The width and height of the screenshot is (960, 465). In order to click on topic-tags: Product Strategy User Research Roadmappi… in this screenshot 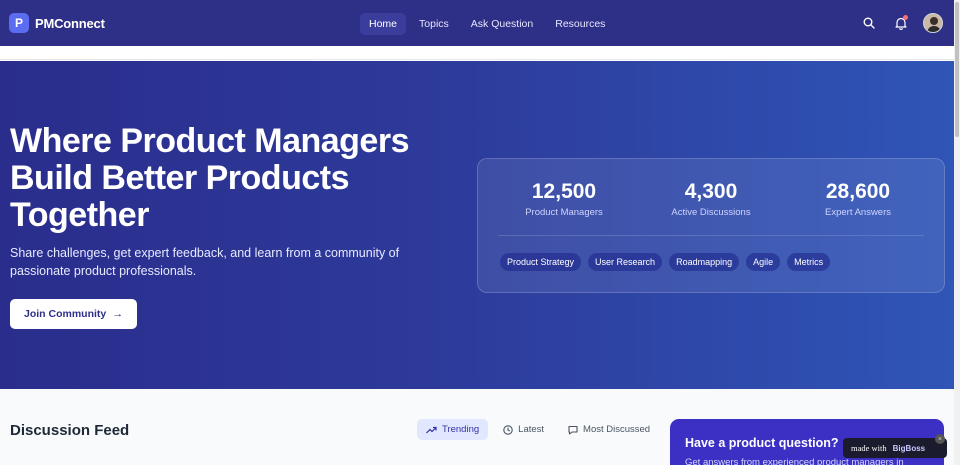, I will do `click(668, 262)`.